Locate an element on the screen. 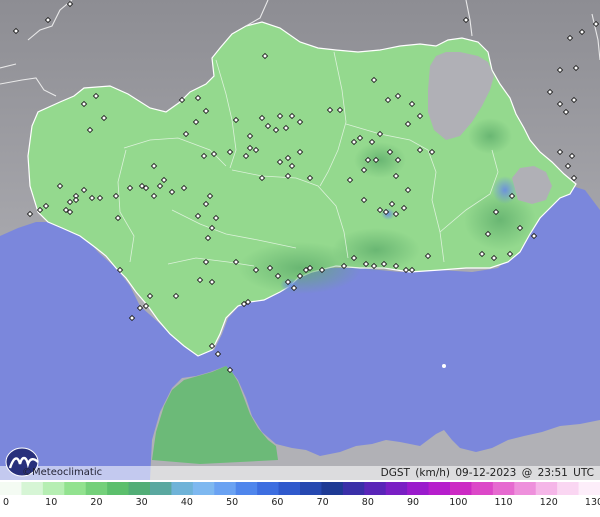  brand-label: ©Meteoclimatic is located at coordinates (62, 473).